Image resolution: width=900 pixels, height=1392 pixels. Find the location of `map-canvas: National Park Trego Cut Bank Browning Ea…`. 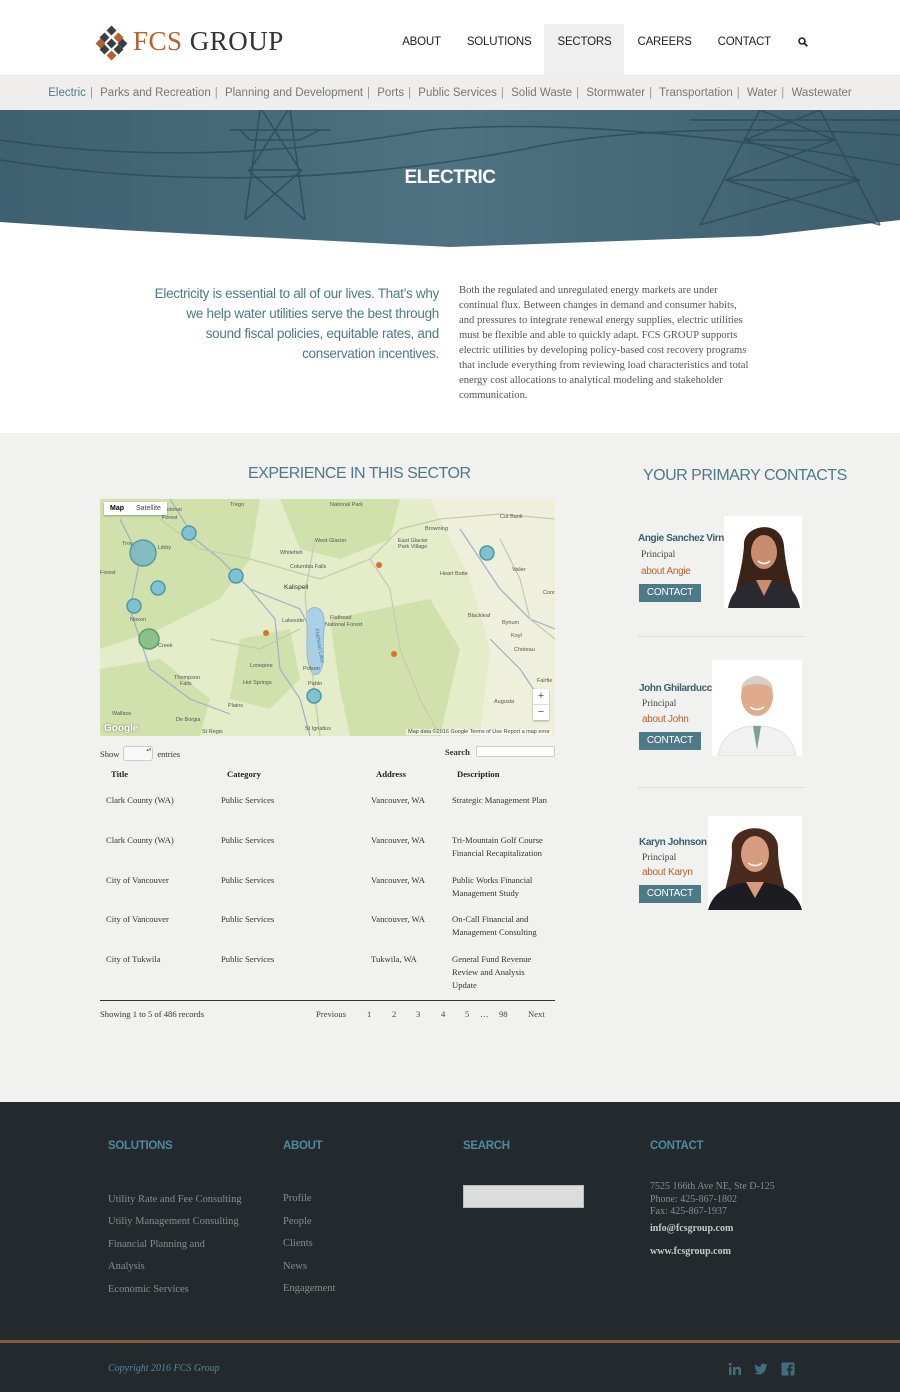

map-canvas: National Park Trego Cut Bank Browning Ea… is located at coordinates (327, 617).